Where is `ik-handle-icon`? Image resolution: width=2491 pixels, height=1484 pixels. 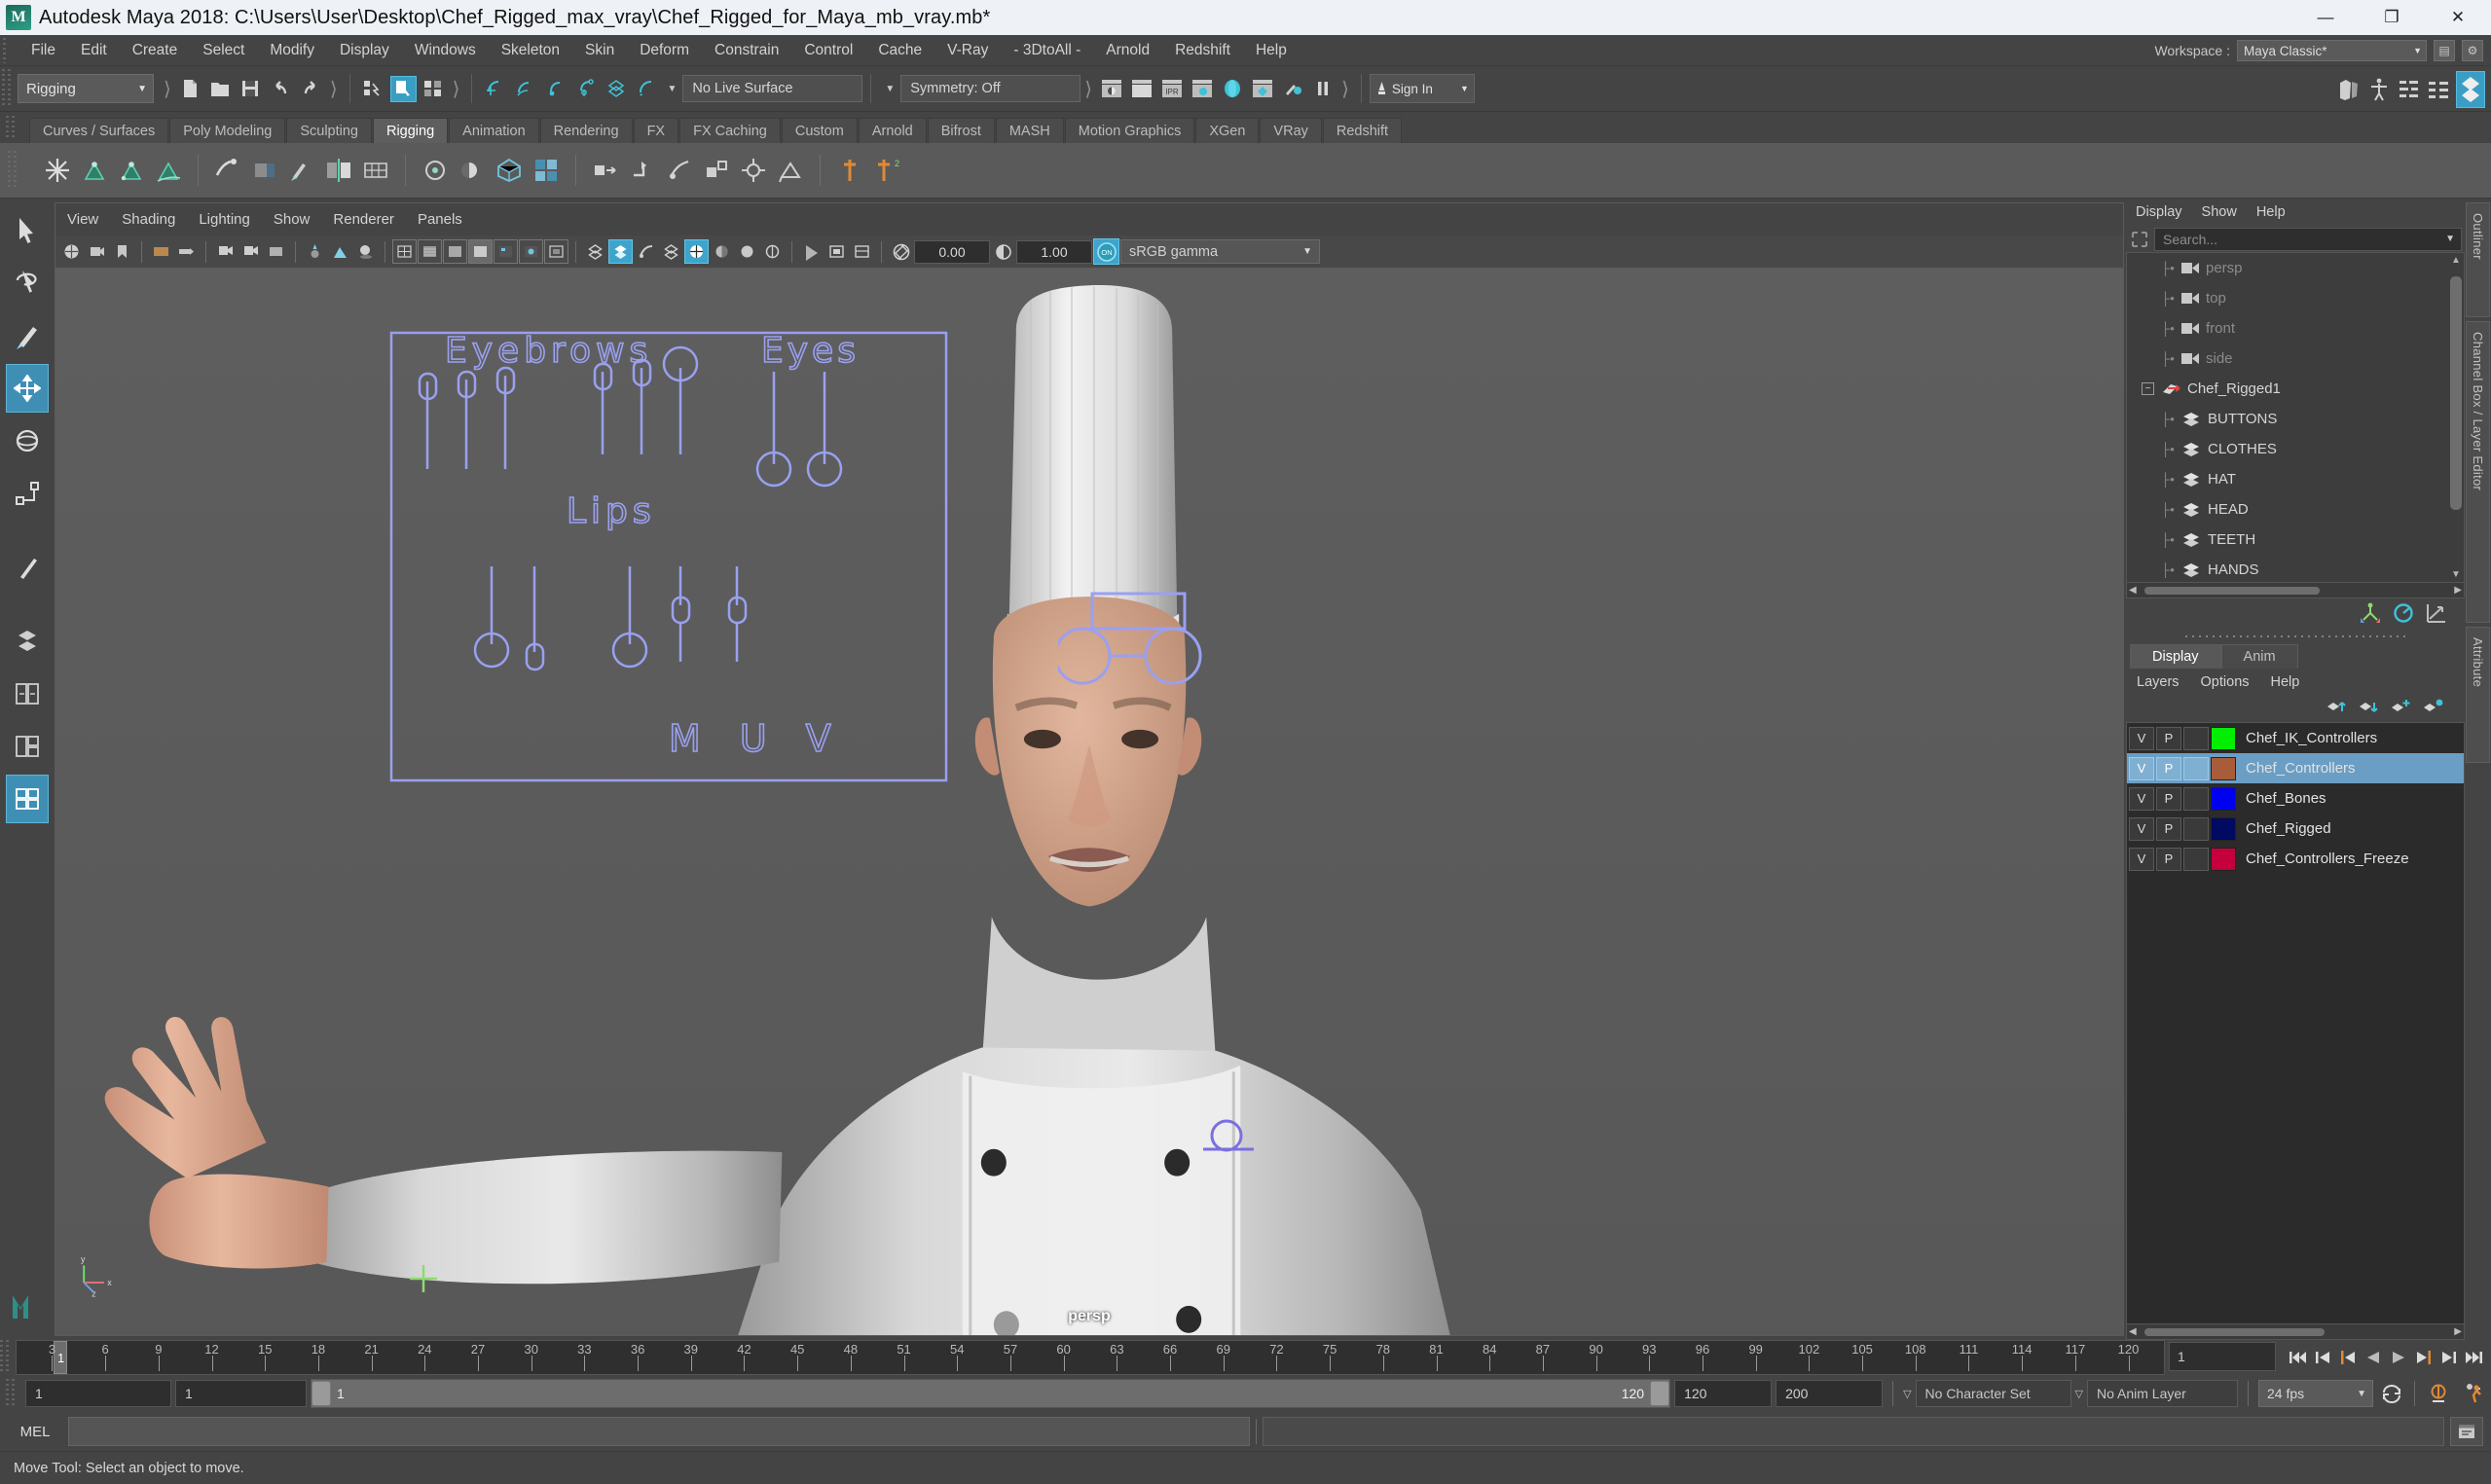
ik-handle-icon is located at coordinates (131, 171).